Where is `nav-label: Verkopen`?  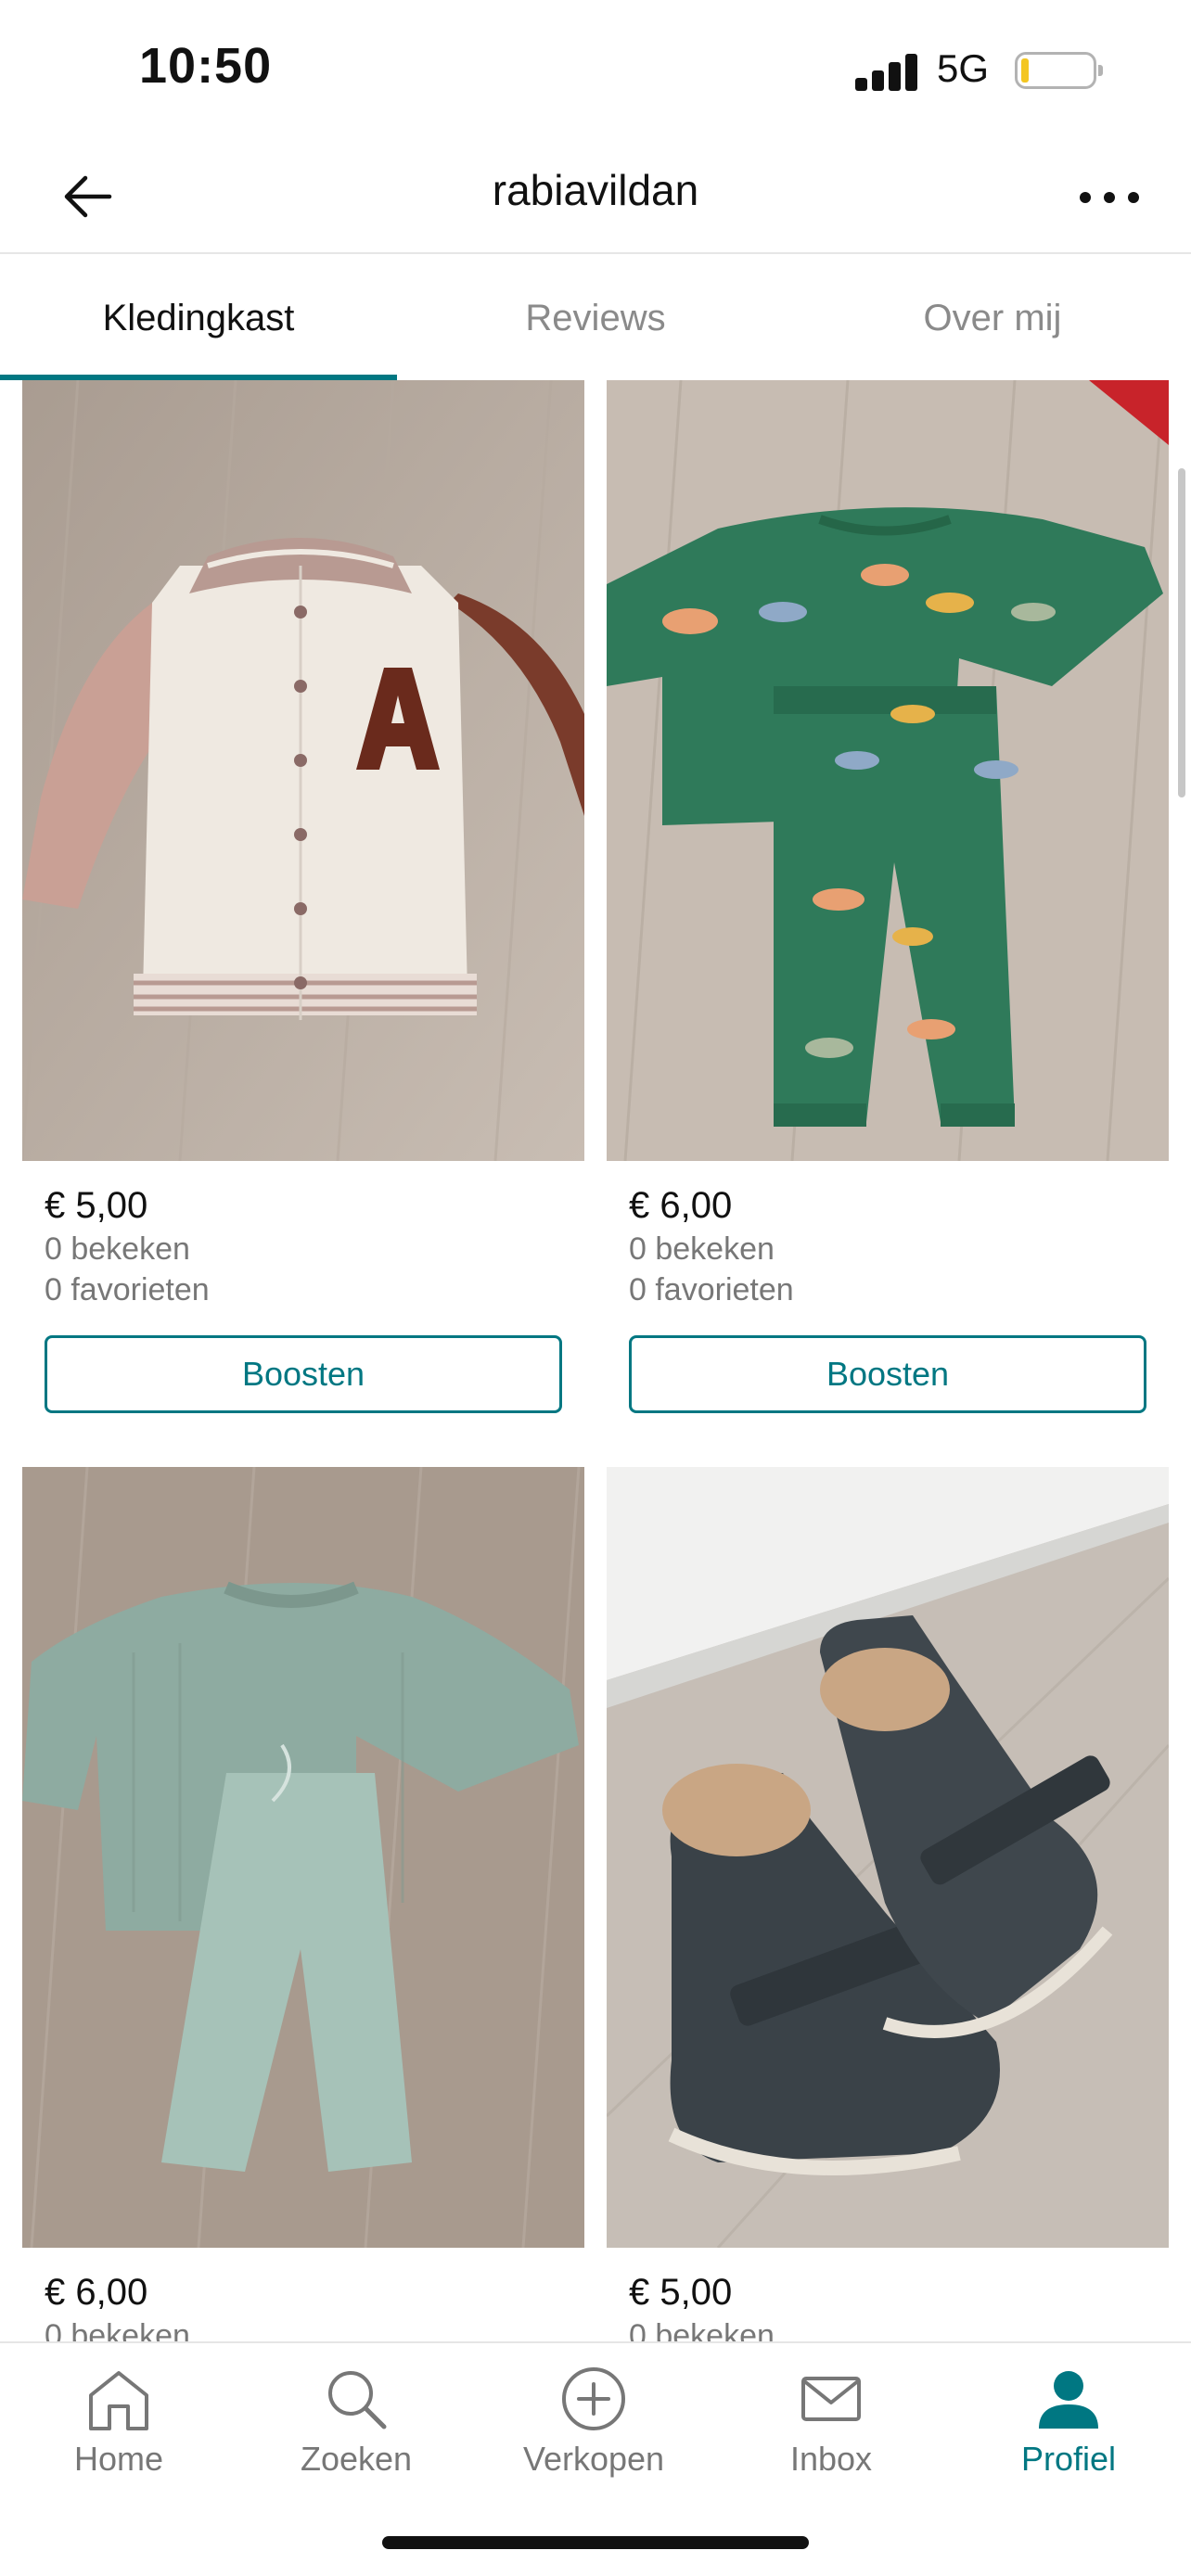
nav-label: Verkopen is located at coordinates (593, 2459).